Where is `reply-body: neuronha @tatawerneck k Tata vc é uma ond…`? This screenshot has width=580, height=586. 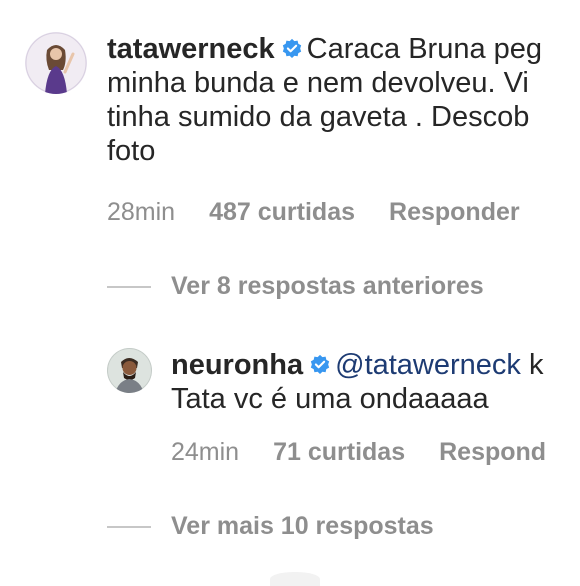
reply-body: neuronha @tatawerneck k Tata vc é uma ond… is located at coordinates (357, 382).